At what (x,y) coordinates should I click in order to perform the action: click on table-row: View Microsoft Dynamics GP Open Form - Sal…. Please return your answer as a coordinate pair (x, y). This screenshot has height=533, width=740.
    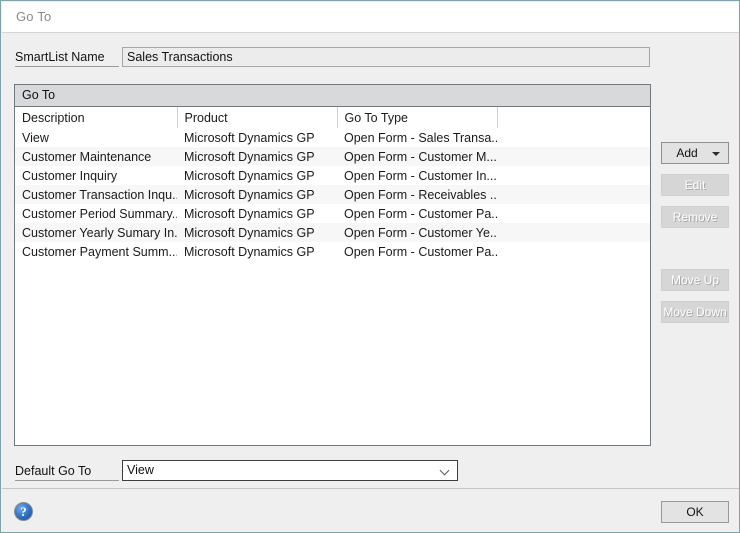
    Looking at the image, I should click on (332, 137).